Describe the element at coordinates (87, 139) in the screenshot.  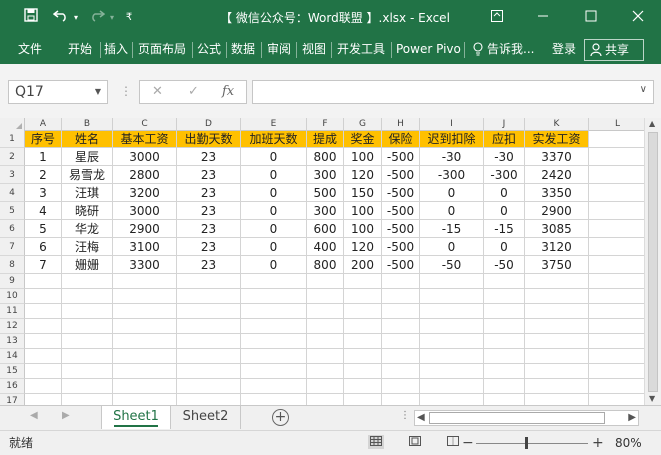
I see `table-header-cell: 姓名` at that location.